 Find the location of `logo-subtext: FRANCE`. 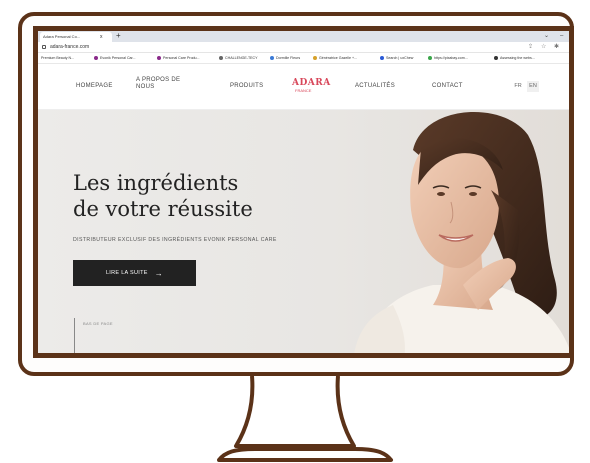

logo-subtext: FRANCE is located at coordinates (303, 90).